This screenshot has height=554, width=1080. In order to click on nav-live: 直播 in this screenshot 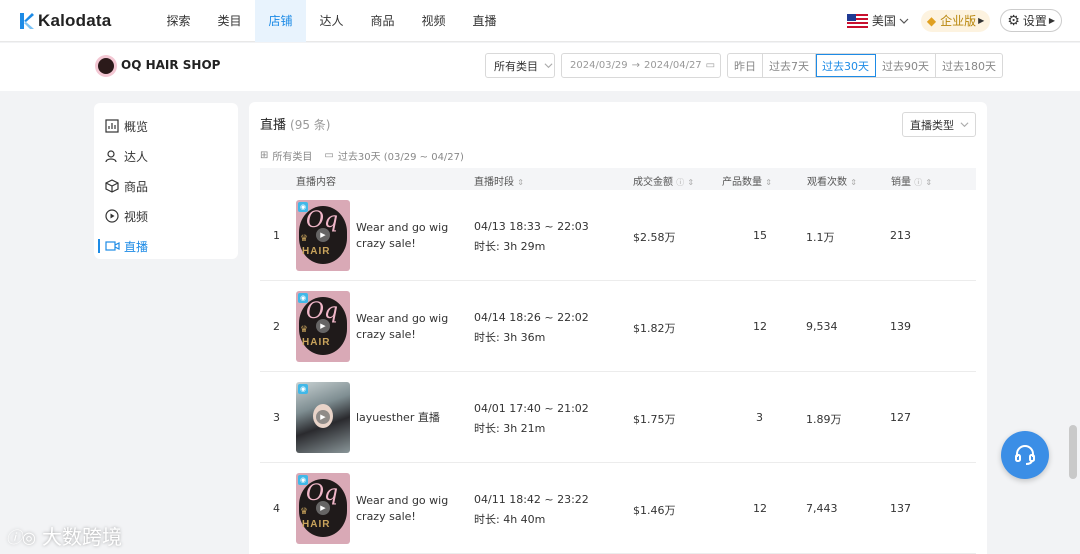, I will do `click(484, 21)`.